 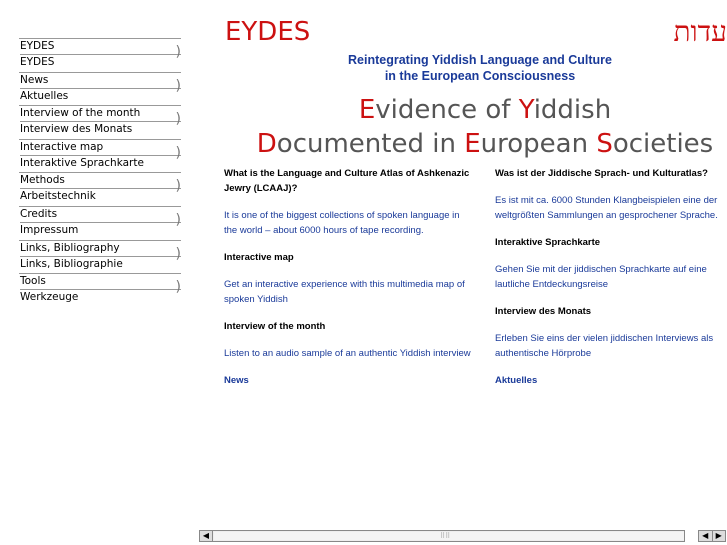 What do you see at coordinates (49, 229) in the screenshot?
I see `nav-label-de: Impressum` at bounding box center [49, 229].